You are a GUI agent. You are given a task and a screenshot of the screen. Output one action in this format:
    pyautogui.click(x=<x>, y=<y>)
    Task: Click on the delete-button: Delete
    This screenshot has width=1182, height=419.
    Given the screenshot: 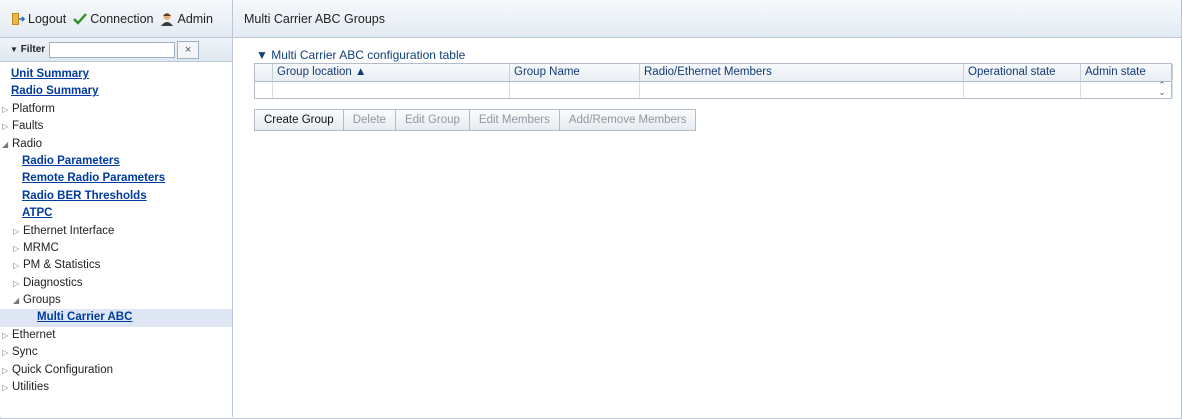 What is the action you would take?
    pyautogui.click(x=369, y=120)
    